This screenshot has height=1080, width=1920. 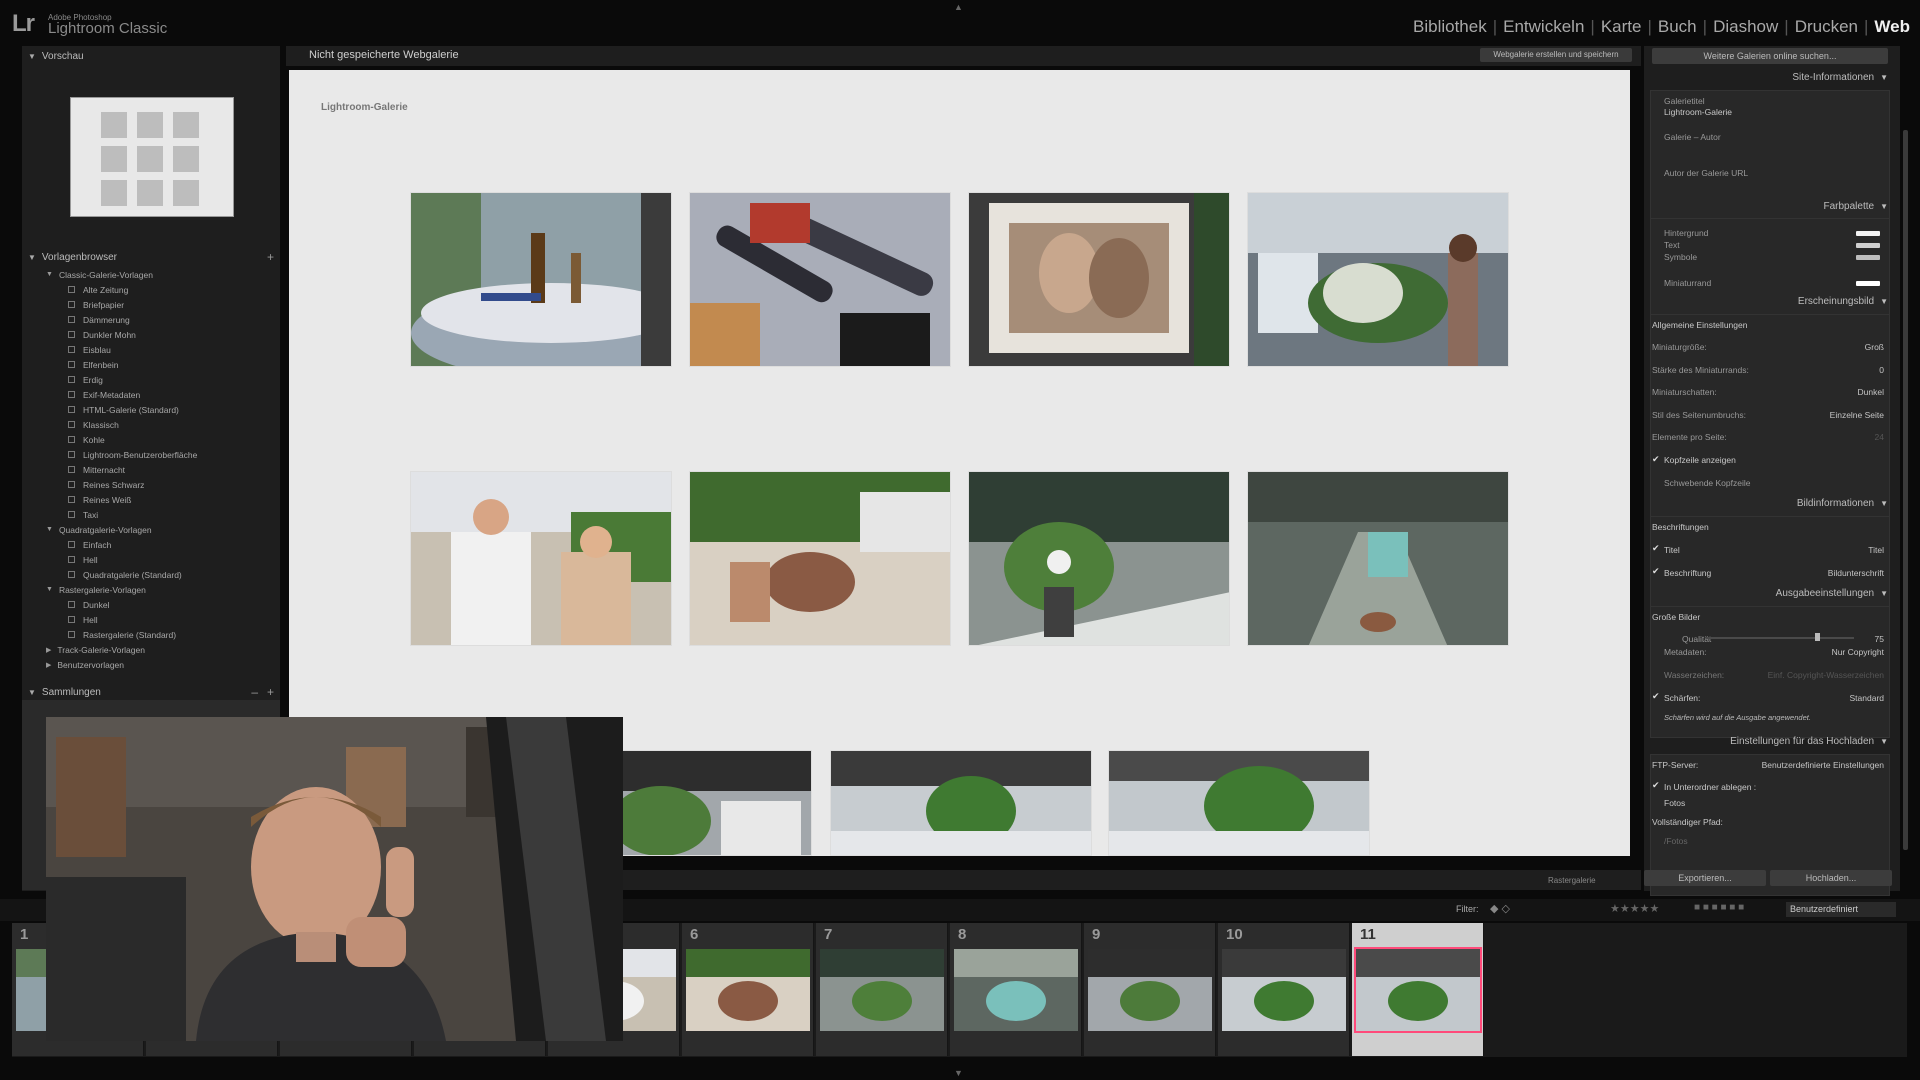 I want to click on template-folder: ▶ Benutzervorlagen, so click(x=151, y=664).